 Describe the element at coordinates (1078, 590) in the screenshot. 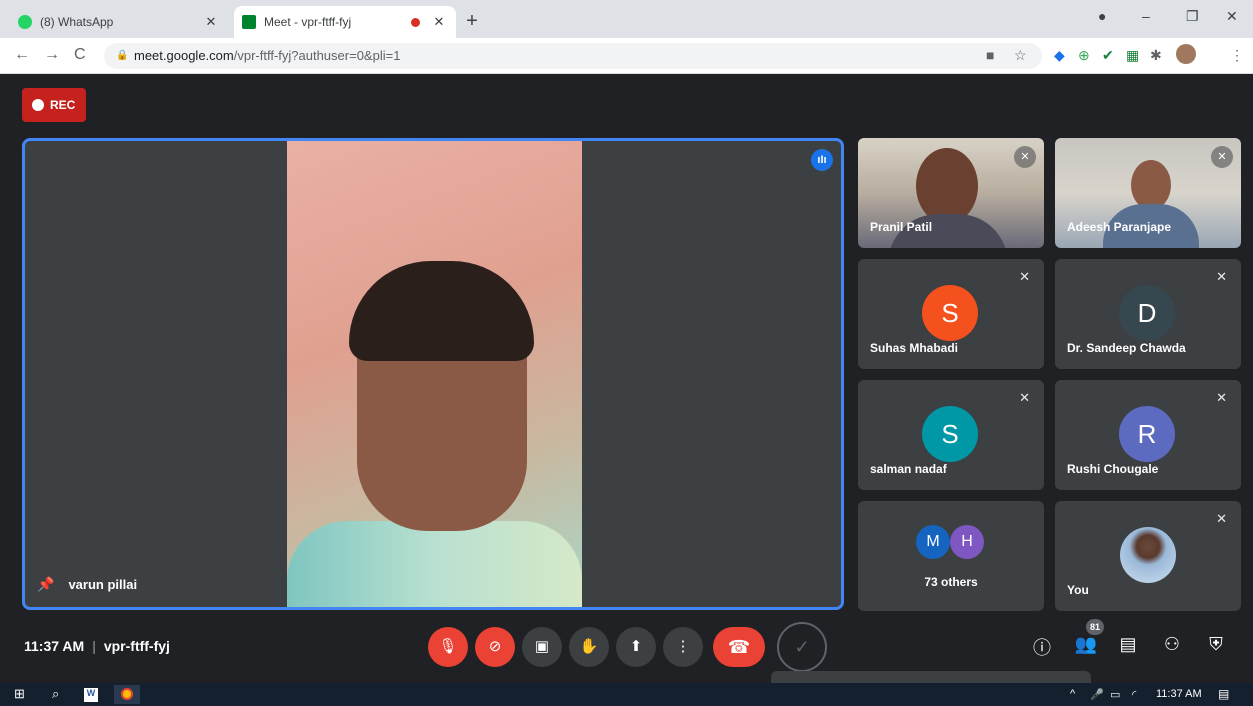

I see `self-label: You` at that location.